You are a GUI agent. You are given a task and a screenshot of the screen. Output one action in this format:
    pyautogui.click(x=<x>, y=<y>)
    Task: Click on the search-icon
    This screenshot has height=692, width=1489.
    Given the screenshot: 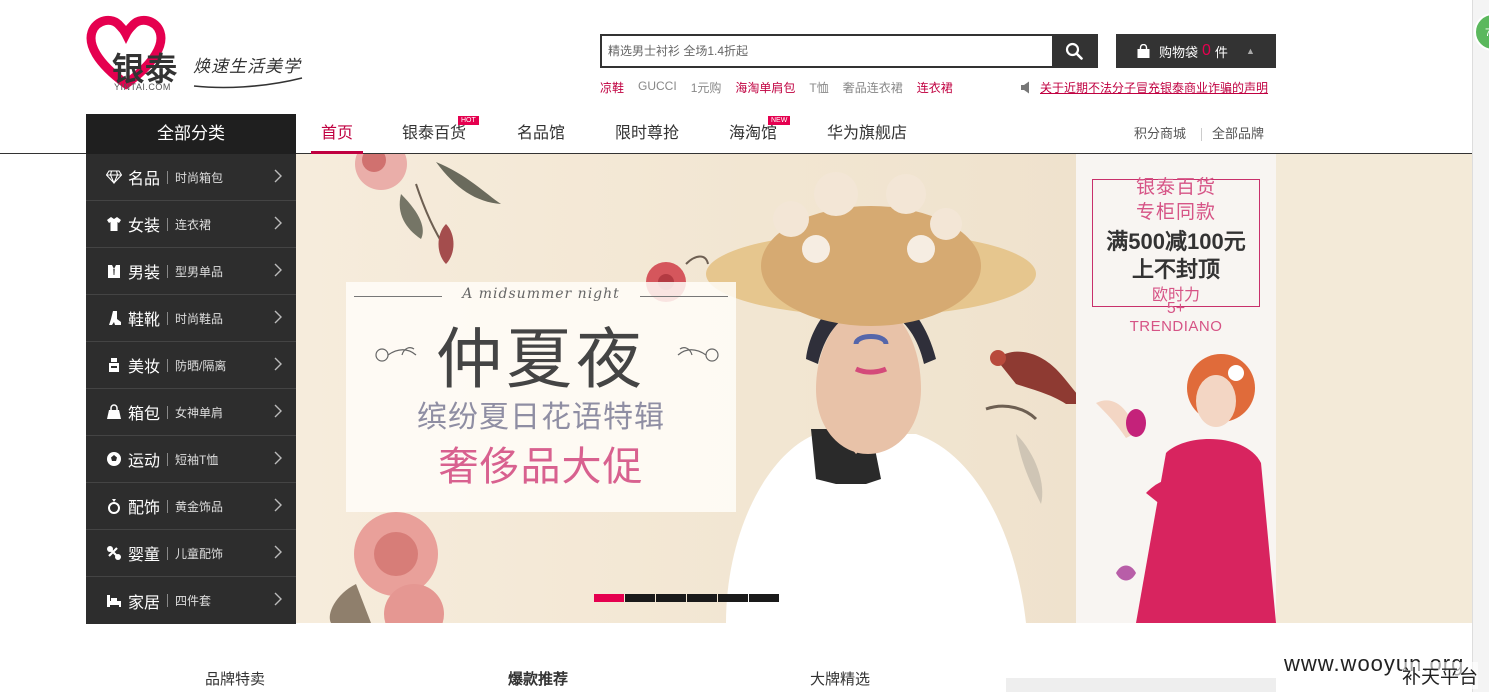 What is the action you would take?
    pyautogui.click(x=1074, y=51)
    